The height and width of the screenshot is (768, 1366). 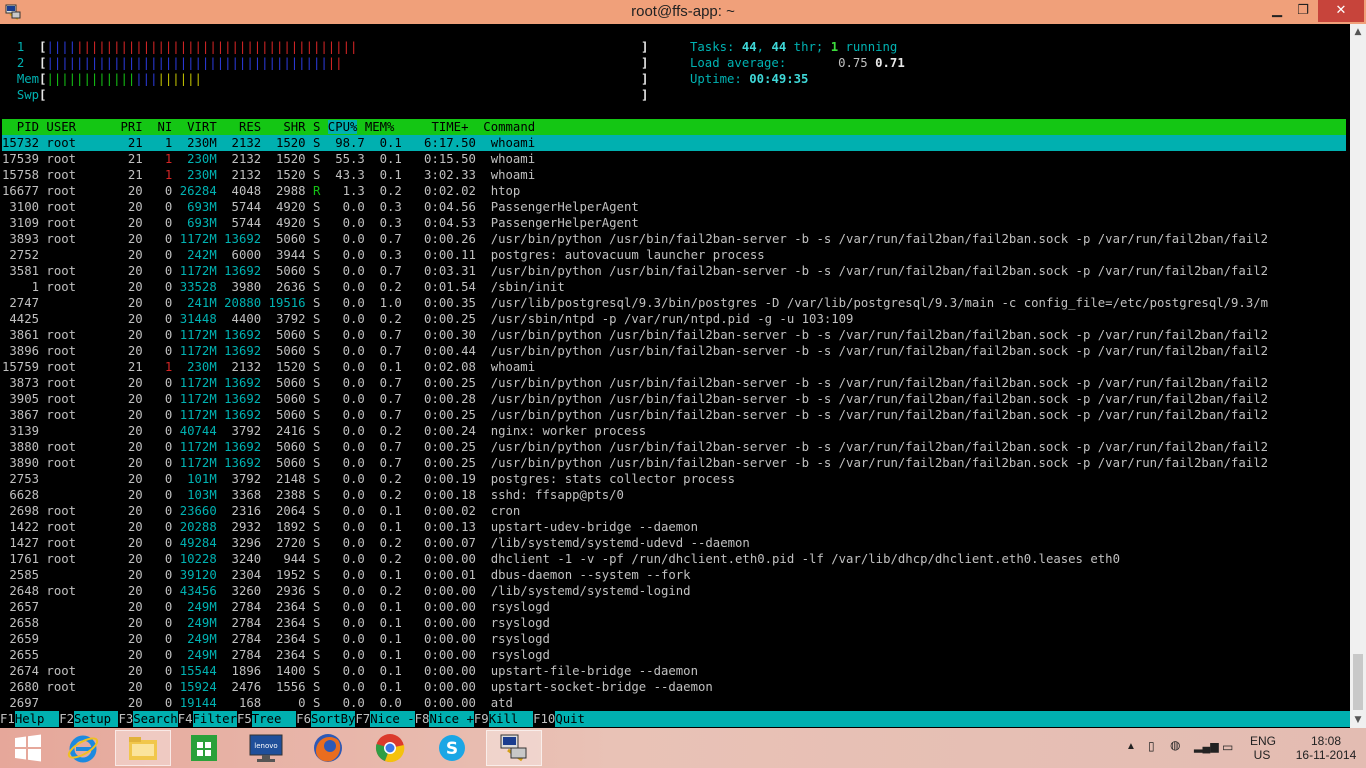 What do you see at coordinates (283, 127) in the screenshot?
I see `column-header-shr: SHR` at bounding box center [283, 127].